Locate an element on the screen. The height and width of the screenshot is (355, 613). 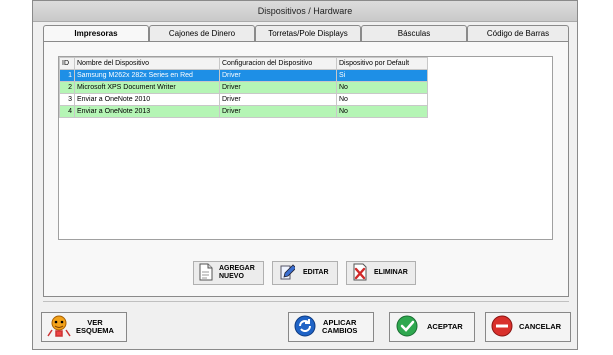
check-circle-icon is located at coordinates (407, 327).